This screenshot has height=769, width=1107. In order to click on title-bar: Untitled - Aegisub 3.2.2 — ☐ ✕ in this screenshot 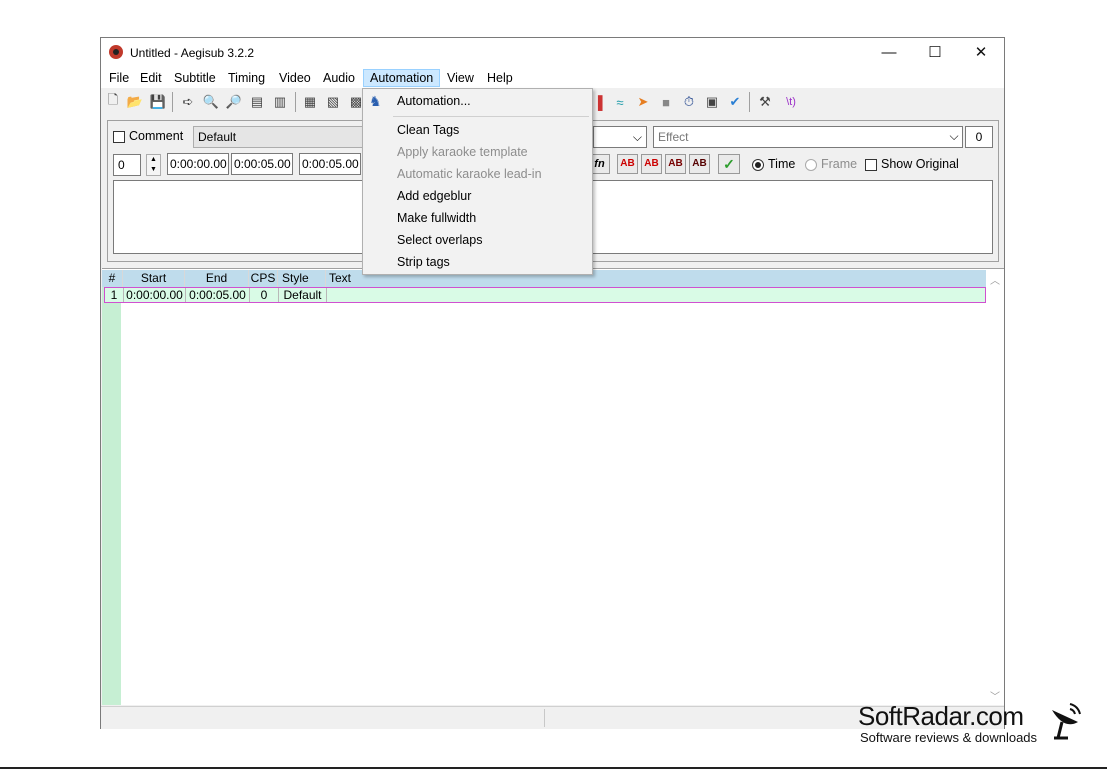, I will do `click(552, 53)`.